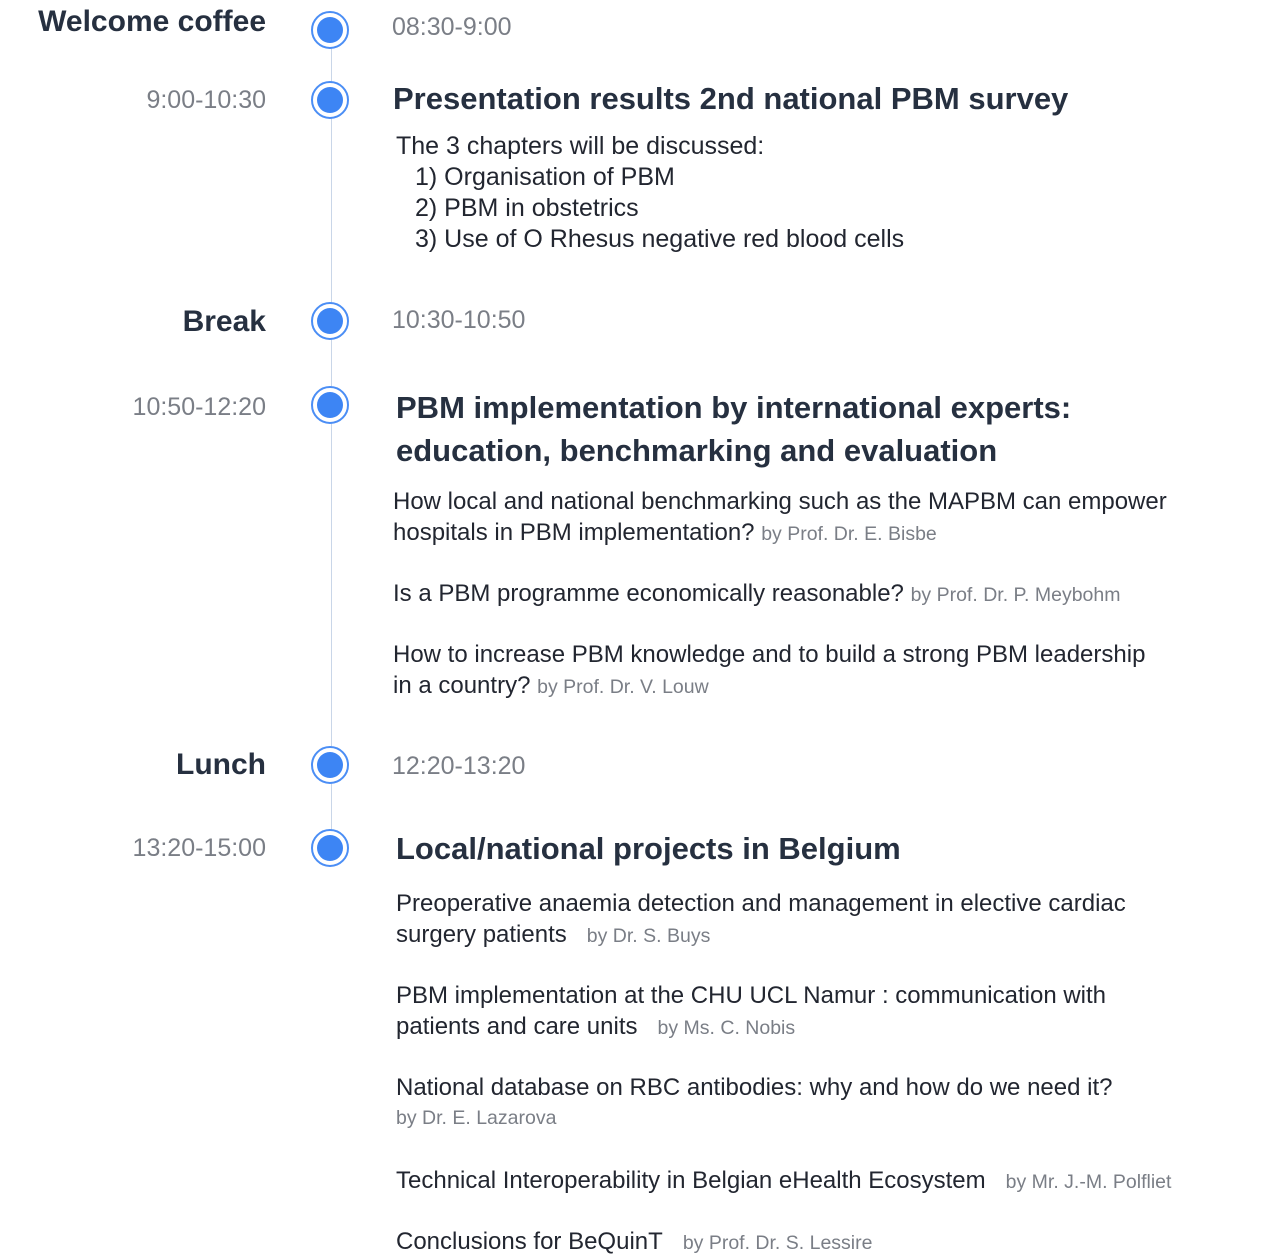  Describe the element at coordinates (527, 208) in the screenshot. I see `chapter-item: 2) PBM in obstetrics` at that location.